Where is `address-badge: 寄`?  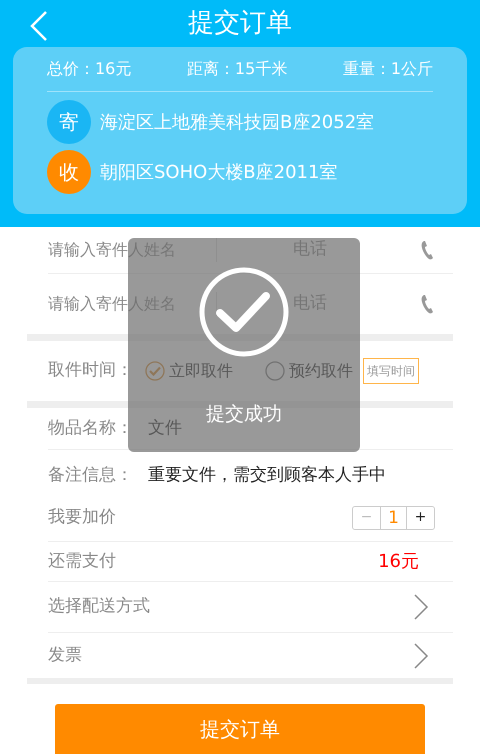 address-badge: 寄 is located at coordinates (69, 122).